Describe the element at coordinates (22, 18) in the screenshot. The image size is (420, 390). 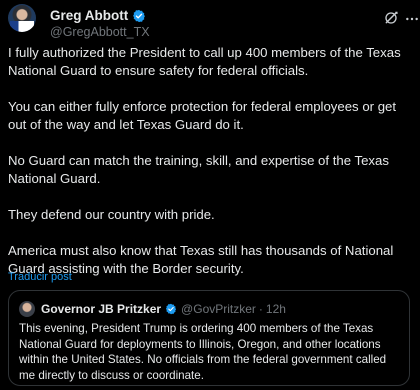
I see `author-avatar` at that location.